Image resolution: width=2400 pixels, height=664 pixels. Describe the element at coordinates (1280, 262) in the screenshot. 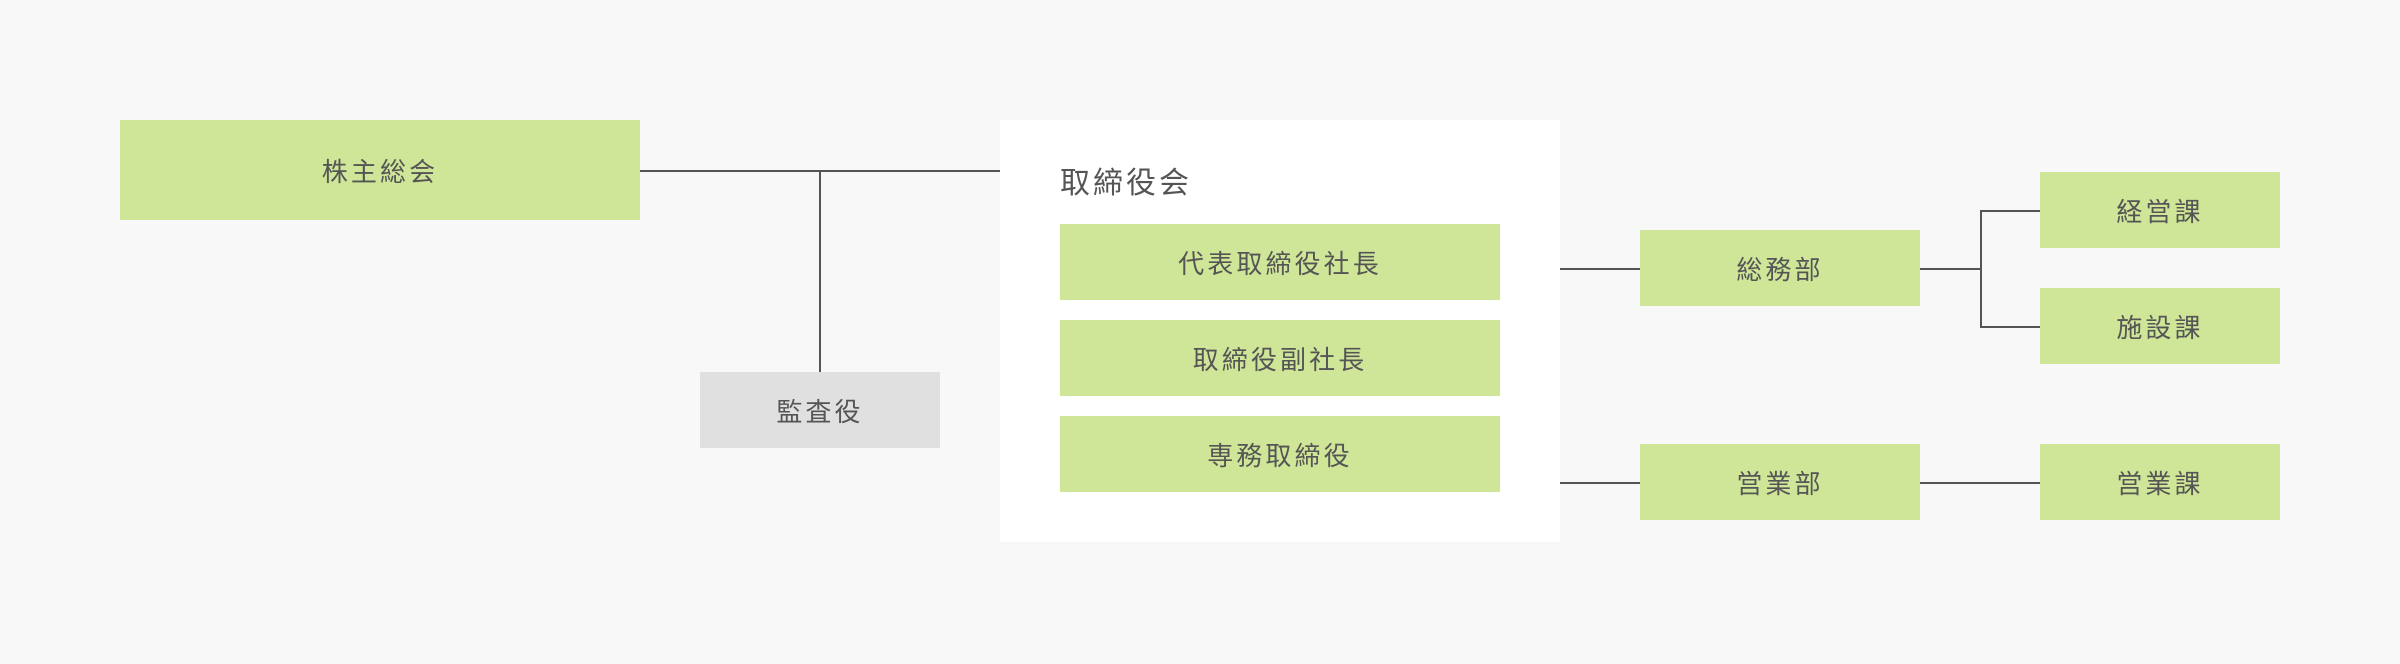

I see `node-president: 代表取締役社長` at that location.